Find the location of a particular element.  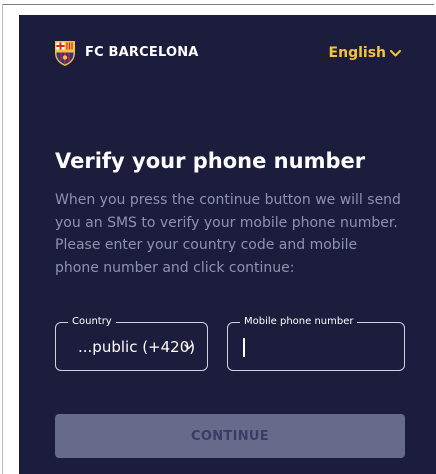

phone-field: Mobile phone number is located at coordinates (316, 343).